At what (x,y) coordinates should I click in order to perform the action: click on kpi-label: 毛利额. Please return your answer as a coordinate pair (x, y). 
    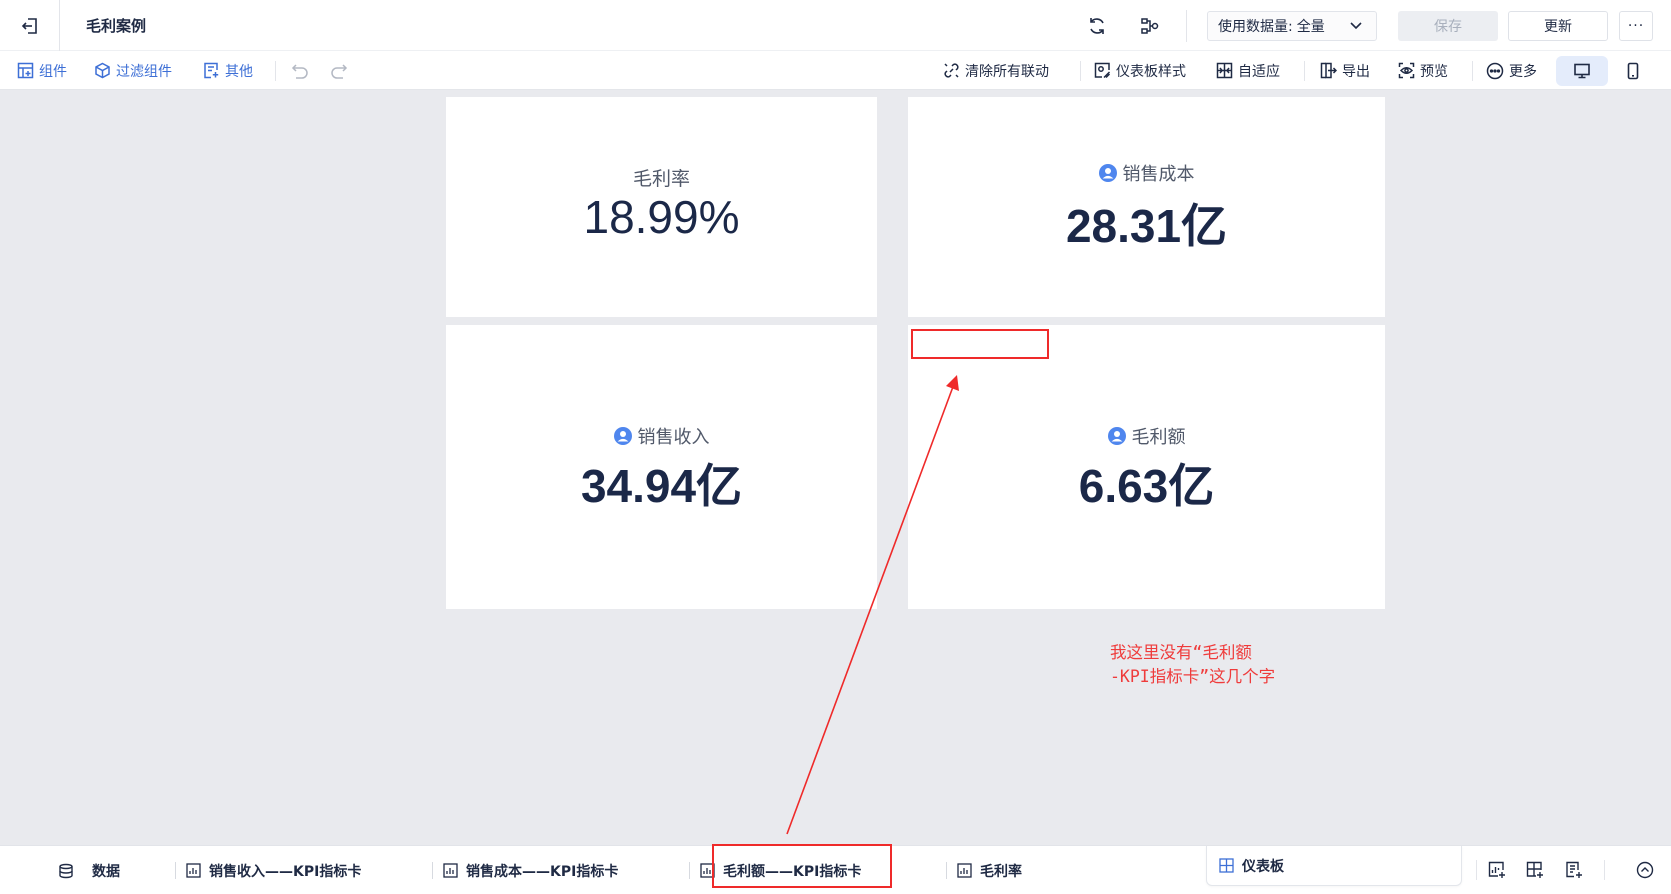
    Looking at the image, I should click on (1146, 436).